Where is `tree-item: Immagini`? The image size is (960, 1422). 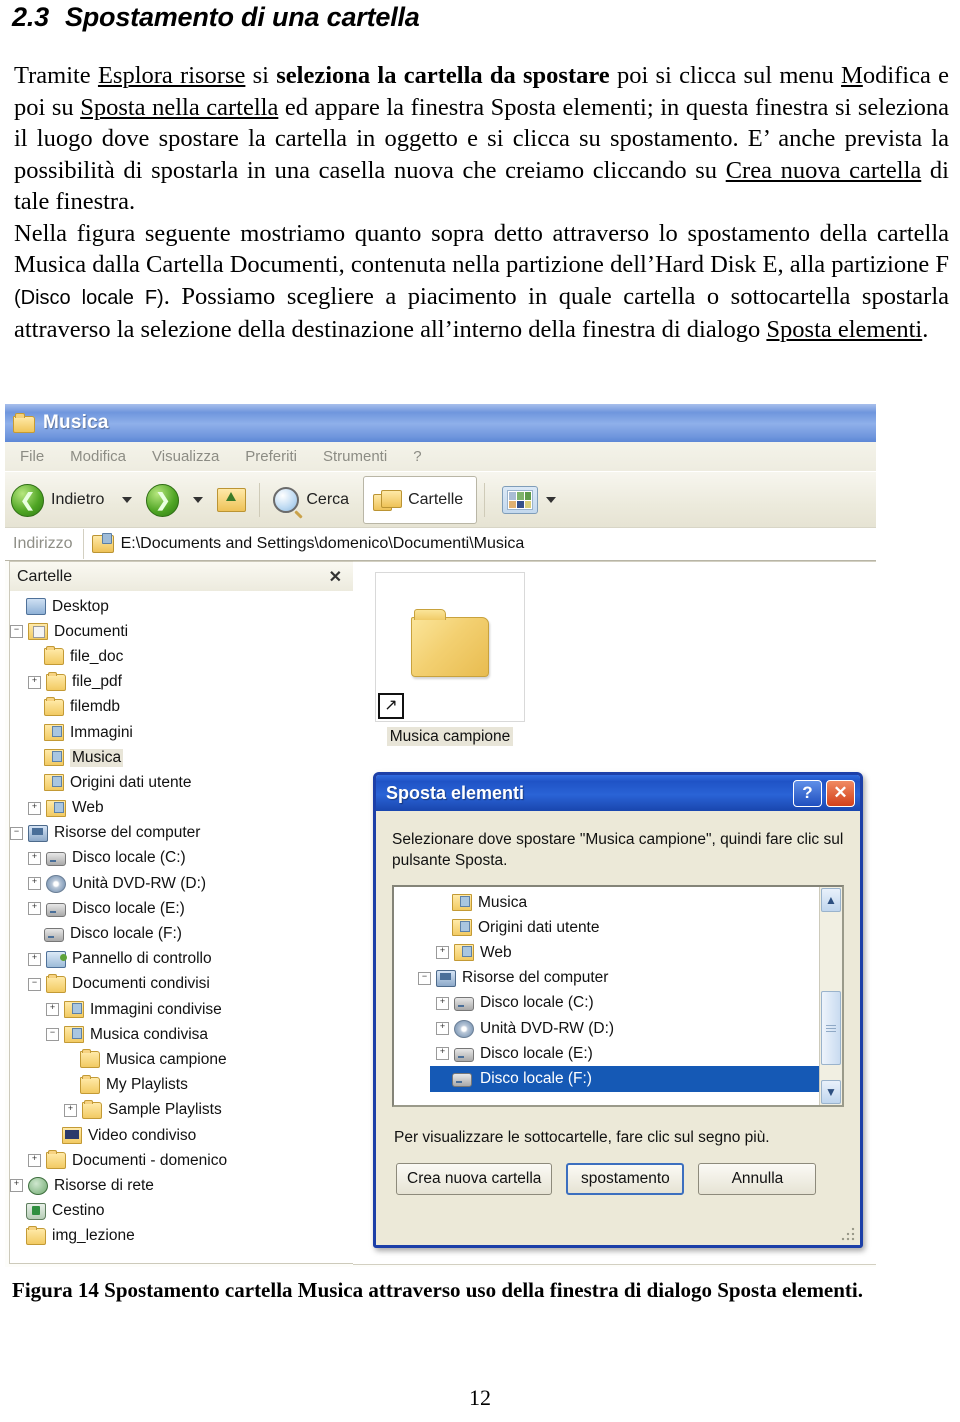 tree-item: Immagini is located at coordinates (191, 732).